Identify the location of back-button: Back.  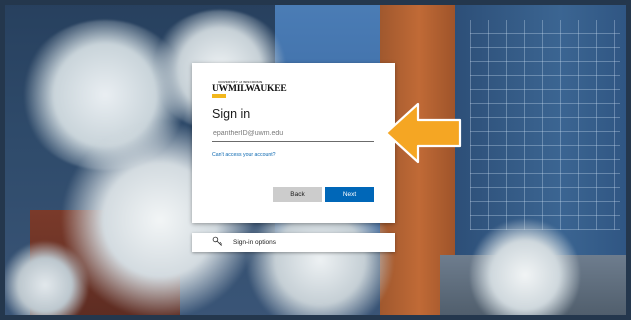
(297, 194).